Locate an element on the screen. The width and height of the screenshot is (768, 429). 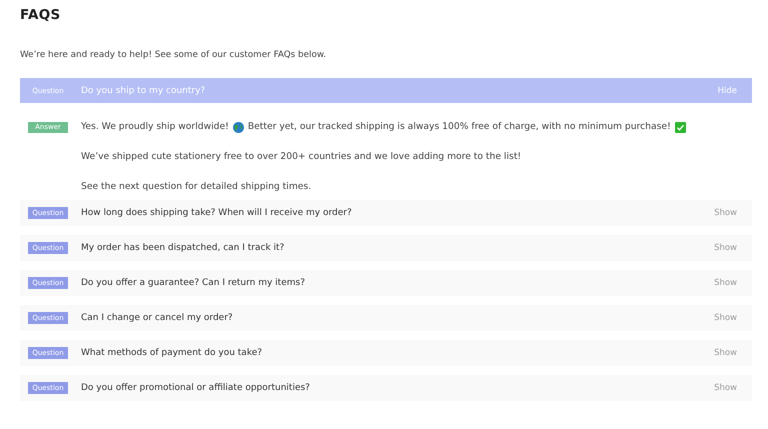
answer-text: Yes. We proudly ship worldwide! is located at coordinates (155, 127).